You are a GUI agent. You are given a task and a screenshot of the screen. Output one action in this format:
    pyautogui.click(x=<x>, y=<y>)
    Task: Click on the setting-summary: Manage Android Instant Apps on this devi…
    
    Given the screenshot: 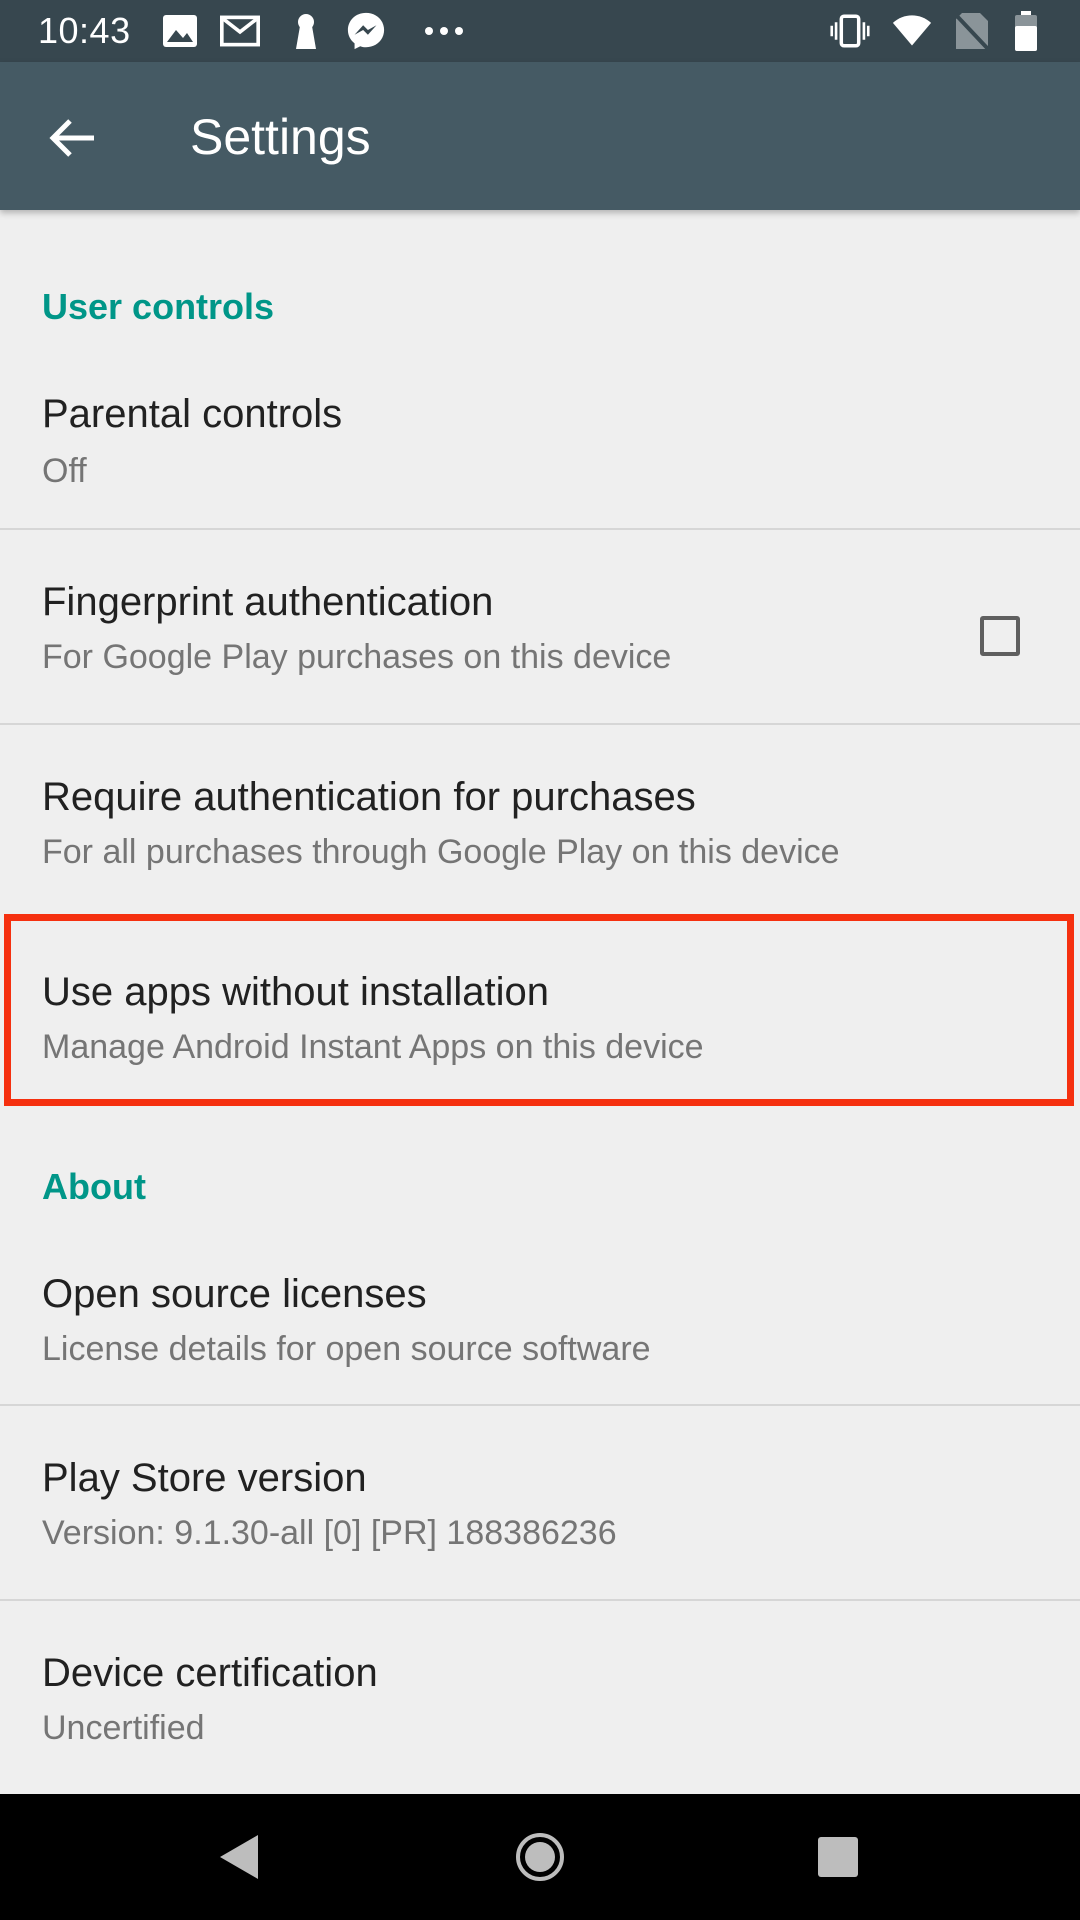 What is the action you would take?
    pyautogui.click(x=373, y=1047)
    